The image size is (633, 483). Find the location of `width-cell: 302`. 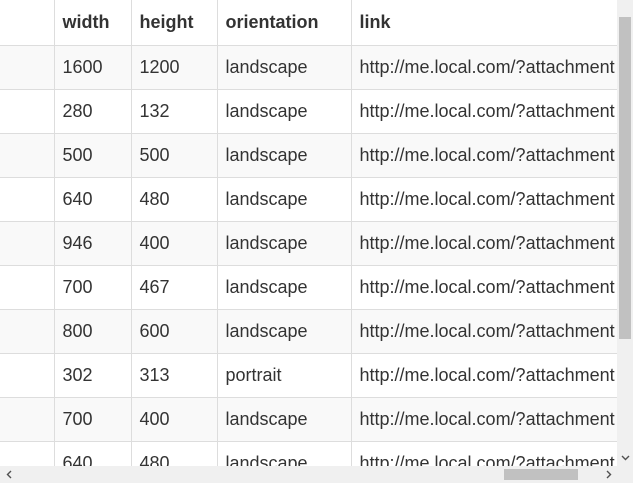

width-cell: 302 is located at coordinates (92, 375).